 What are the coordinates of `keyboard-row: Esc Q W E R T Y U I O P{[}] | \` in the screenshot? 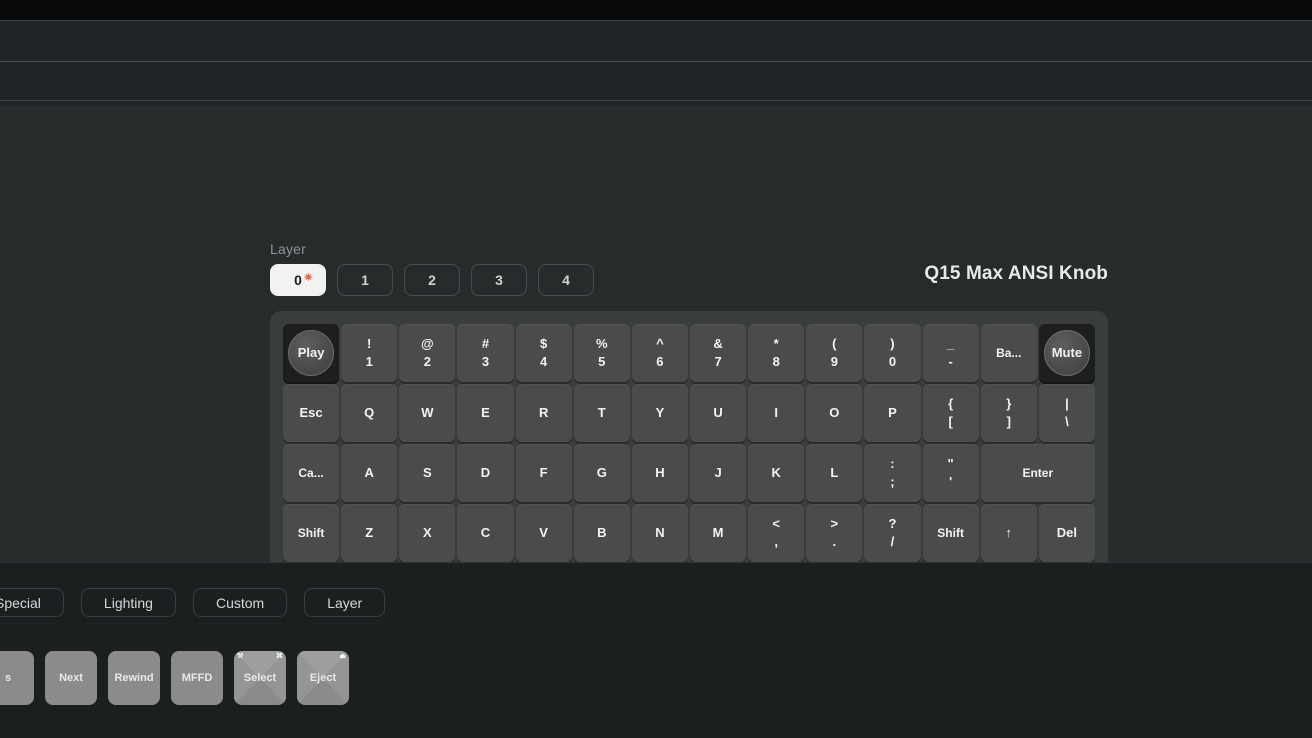 It's located at (689, 413).